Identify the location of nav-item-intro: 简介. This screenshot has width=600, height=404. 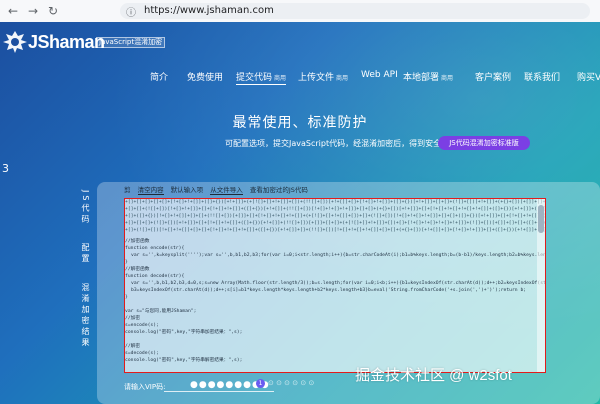
(159, 76).